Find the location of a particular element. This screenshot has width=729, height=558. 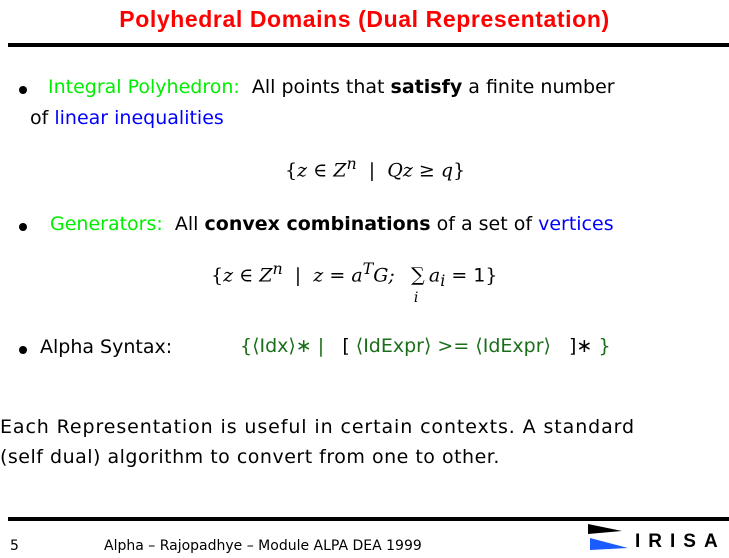

bullet-blue-text: linear inequalities is located at coordinates (139, 118).